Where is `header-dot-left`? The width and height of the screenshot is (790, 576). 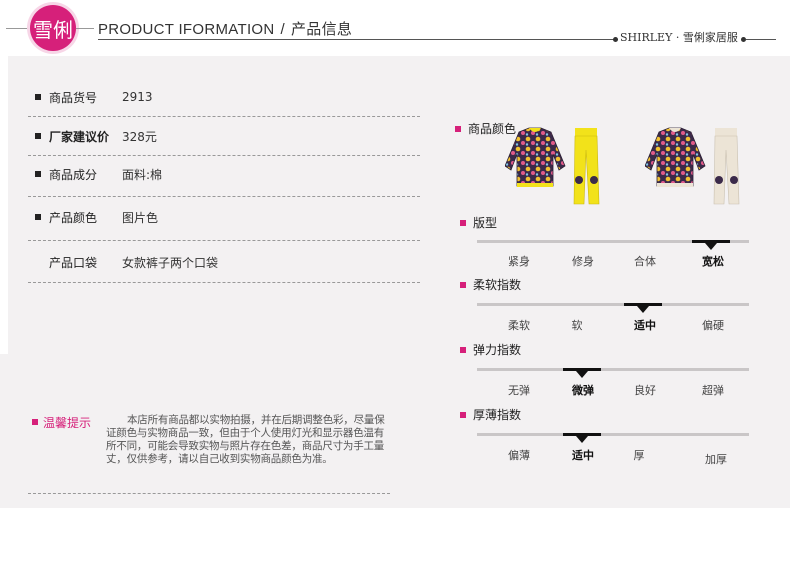
header-dot-left is located at coordinates (615, 39).